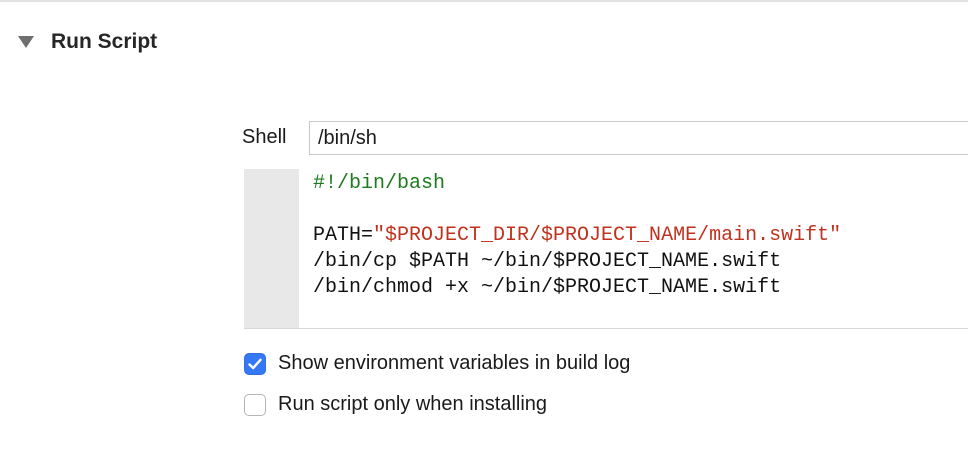 This screenshot has height=450, width=968. What do you see at coordinates (255, 404) in the screenshot?
I see `run-only-installing-checkbox` at bounding box center [255, 404].